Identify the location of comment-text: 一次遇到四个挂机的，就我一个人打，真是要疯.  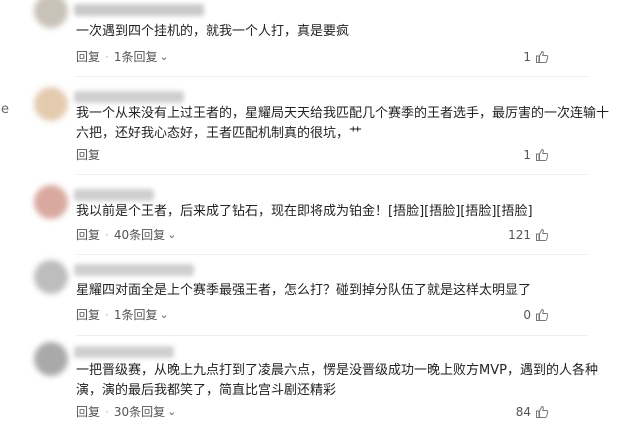
(326, 32).